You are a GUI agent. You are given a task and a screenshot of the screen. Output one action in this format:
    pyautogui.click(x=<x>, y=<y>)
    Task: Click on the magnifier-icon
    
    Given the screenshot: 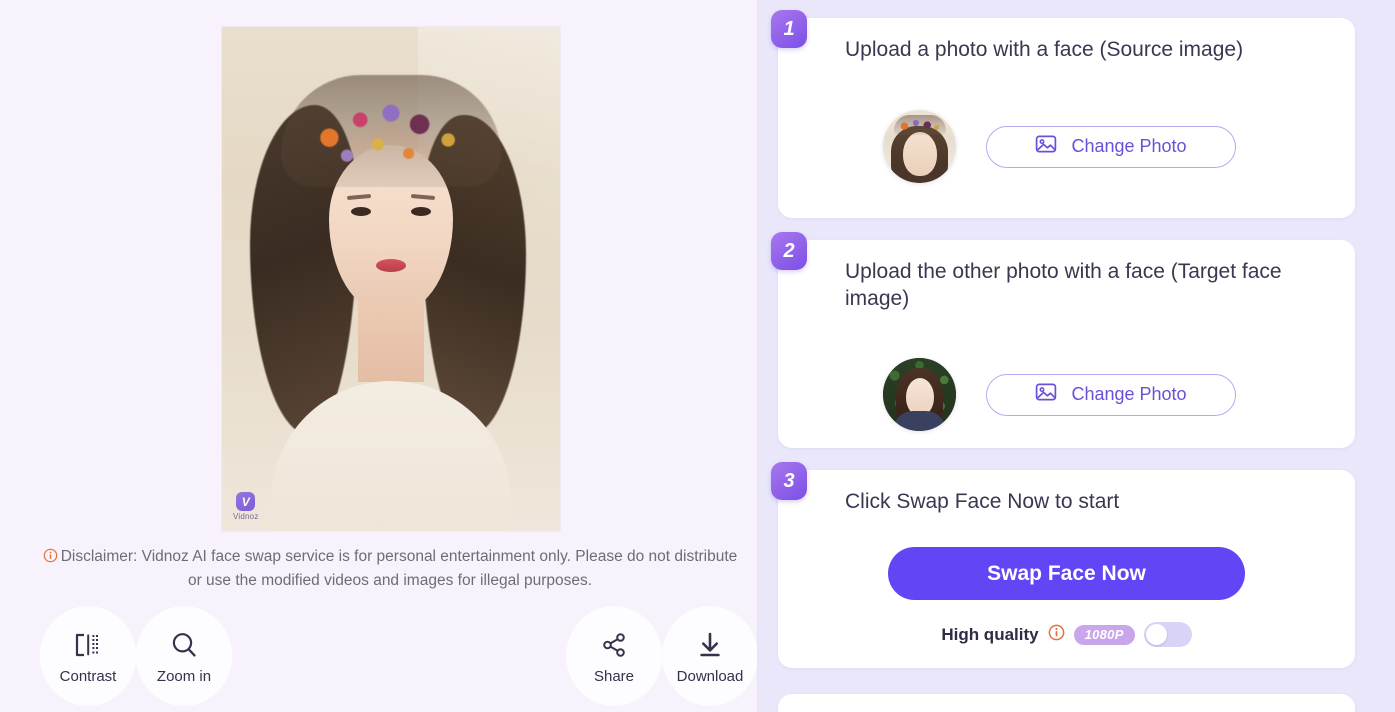 What is the action you would take?
    pyautogui.click(x=184, y=645)
    